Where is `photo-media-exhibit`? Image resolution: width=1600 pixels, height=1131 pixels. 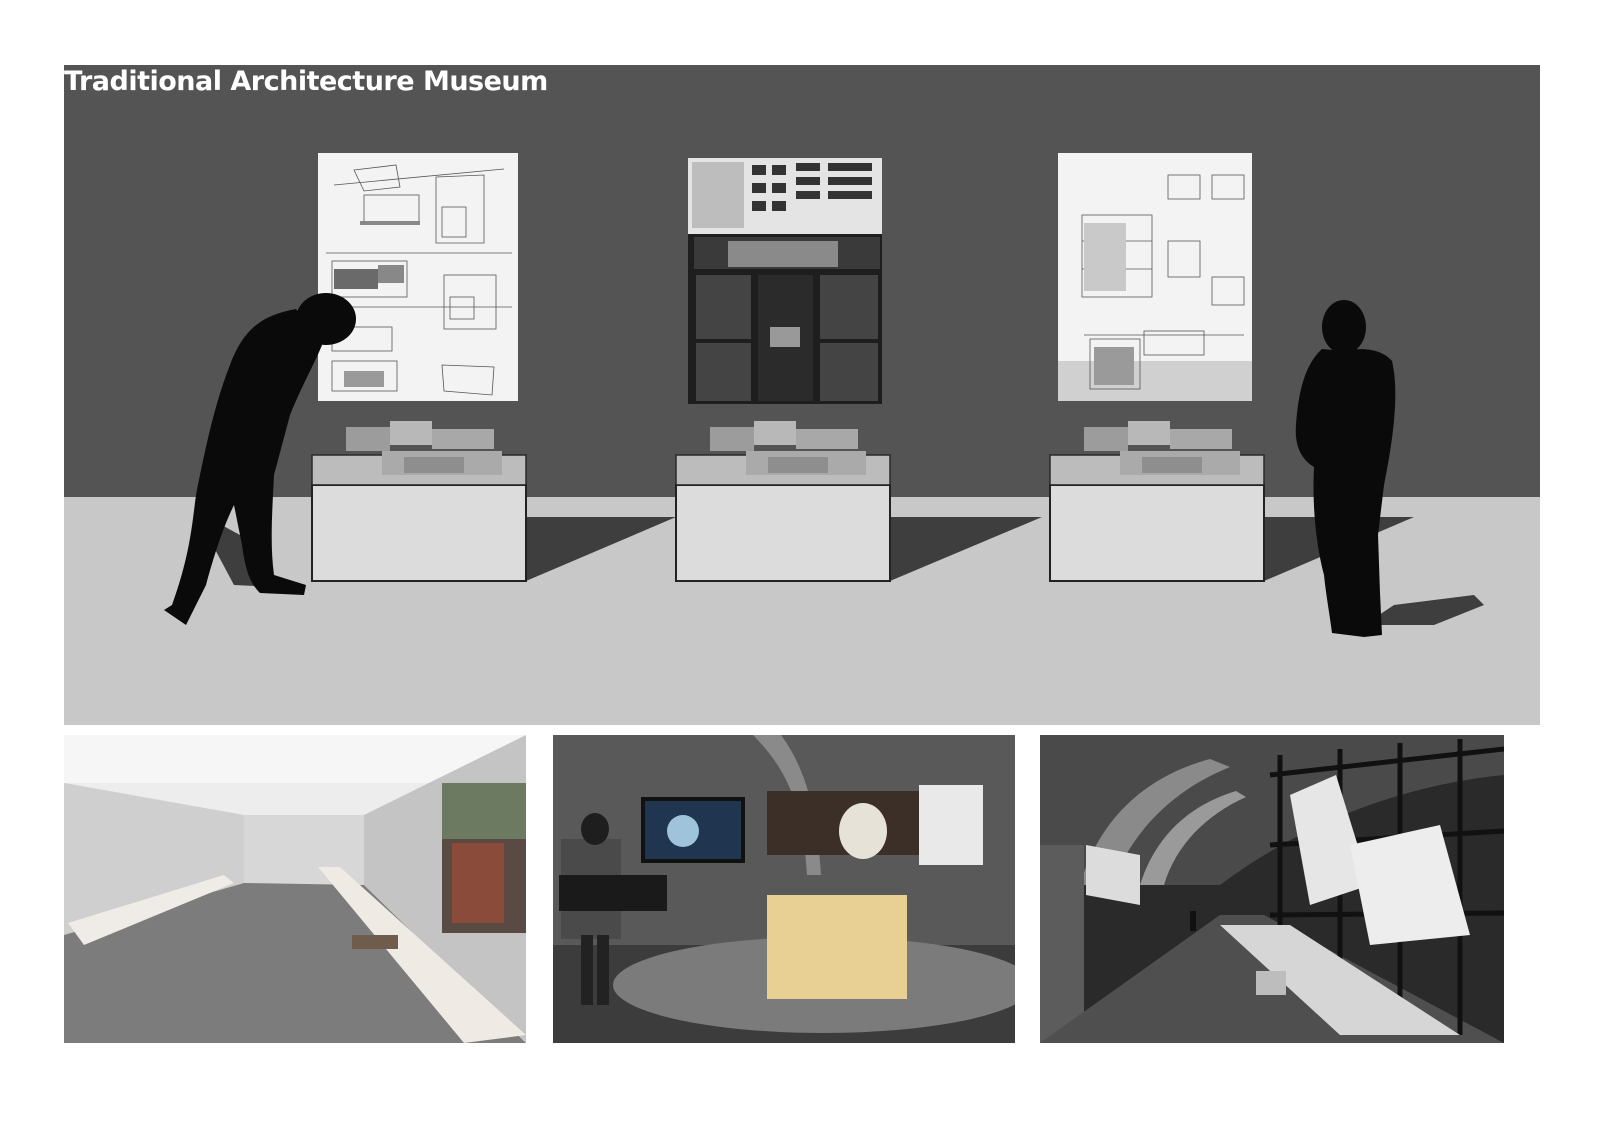 photo-media-exhibit is located at coordinates (784, 889).